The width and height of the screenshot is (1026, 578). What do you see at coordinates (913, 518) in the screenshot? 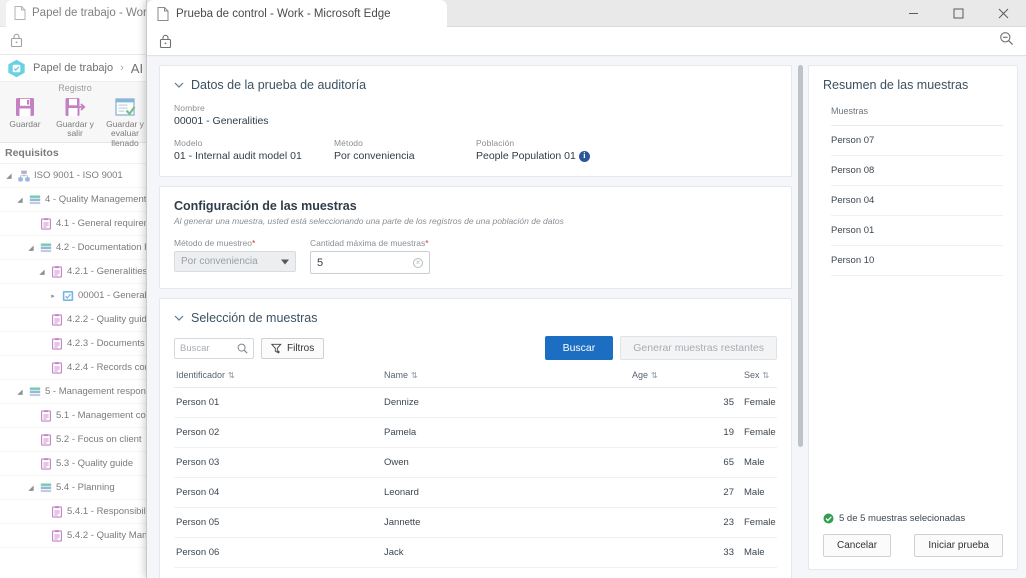
I see `status-badge: 5 de 5 muestras selecionadas` at bounding box center [913, 518].